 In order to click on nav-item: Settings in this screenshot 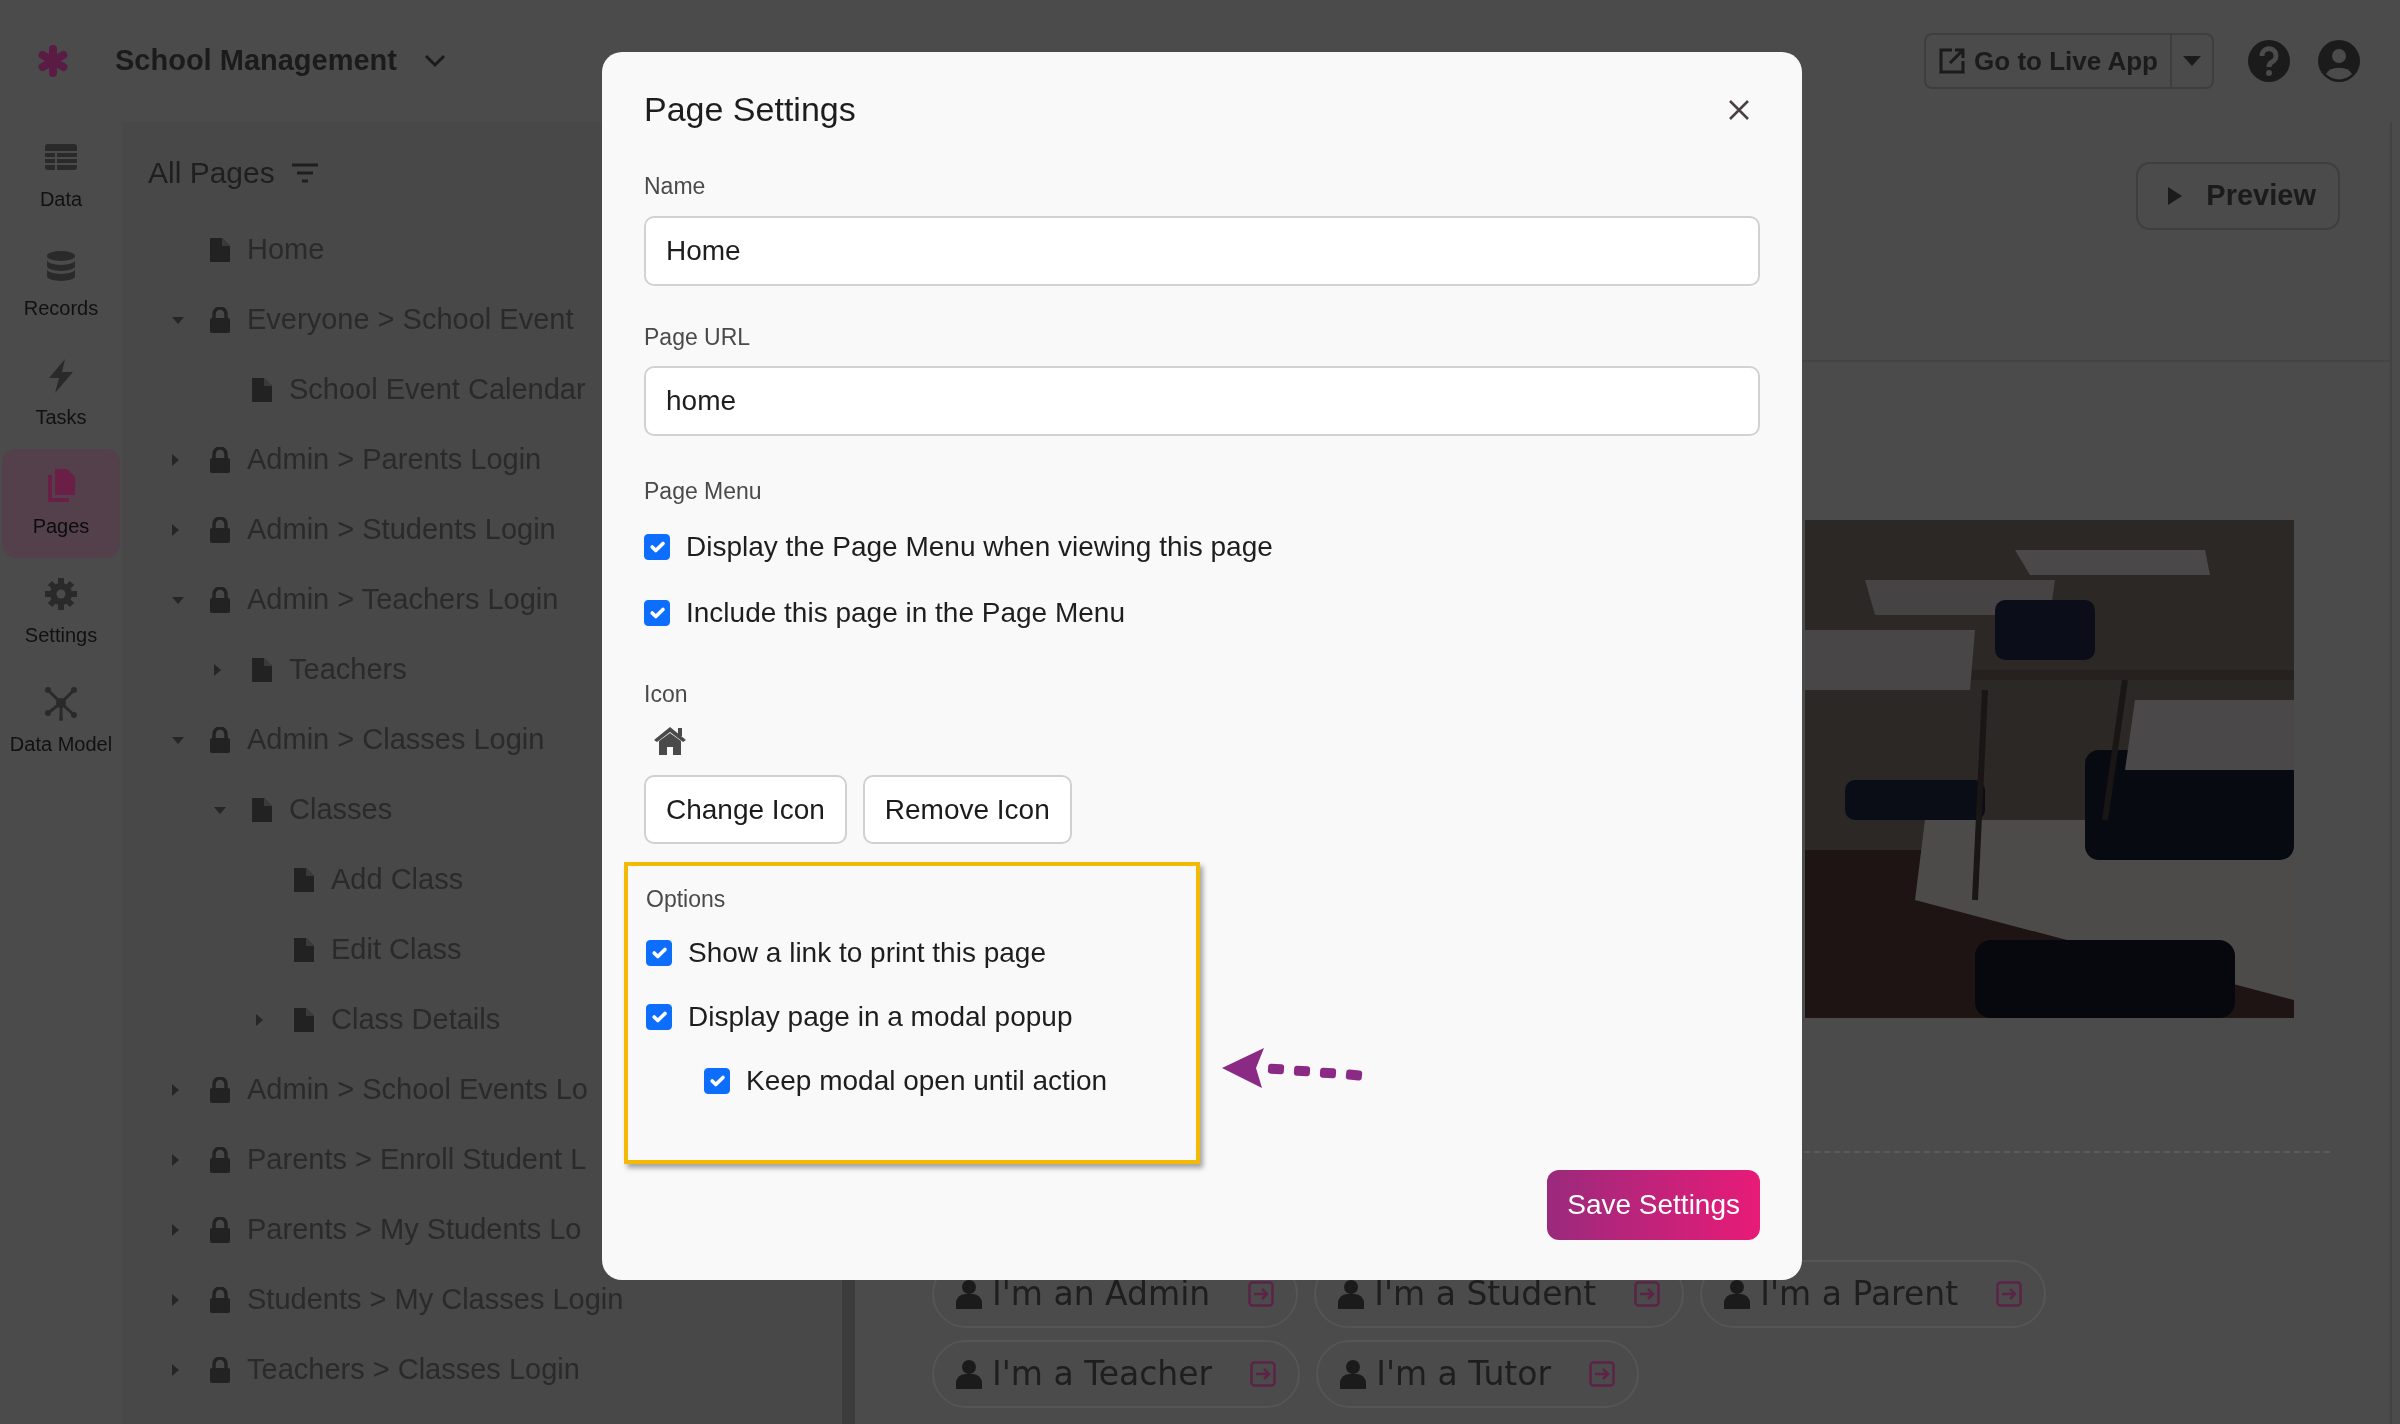, I will do `click(61, 612)`.